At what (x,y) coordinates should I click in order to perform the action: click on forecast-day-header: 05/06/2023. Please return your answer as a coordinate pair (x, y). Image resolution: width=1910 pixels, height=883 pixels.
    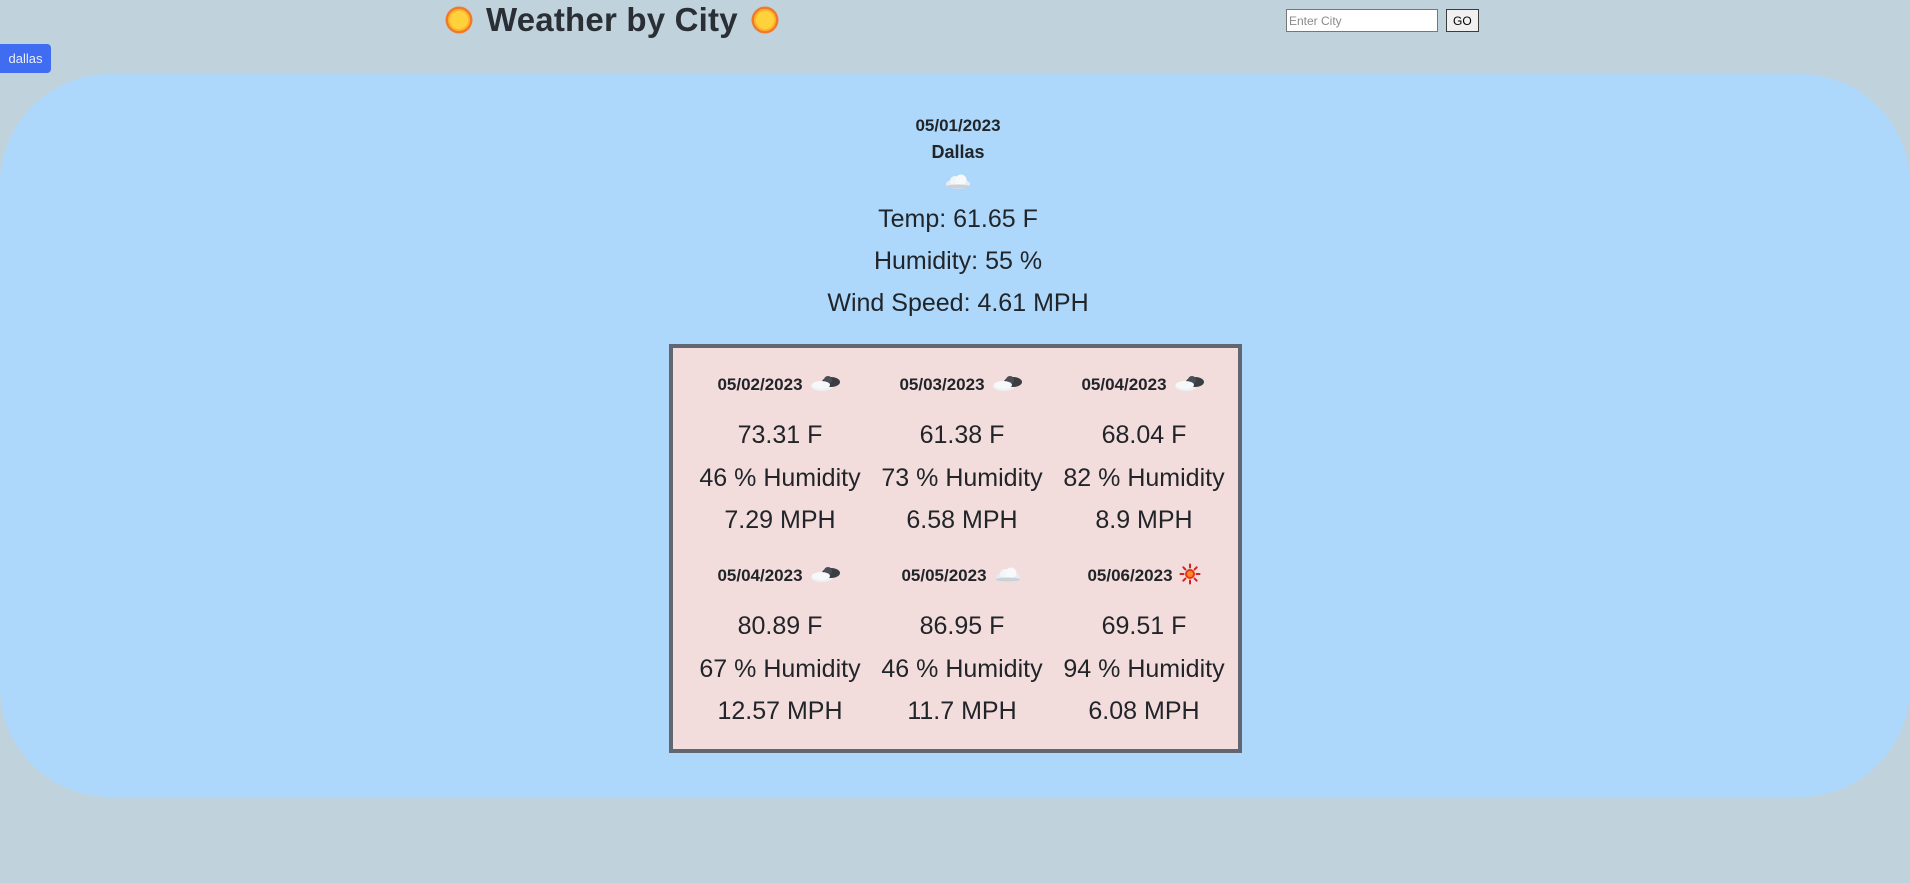
    Looking at the image, I should click on (1144, 576).